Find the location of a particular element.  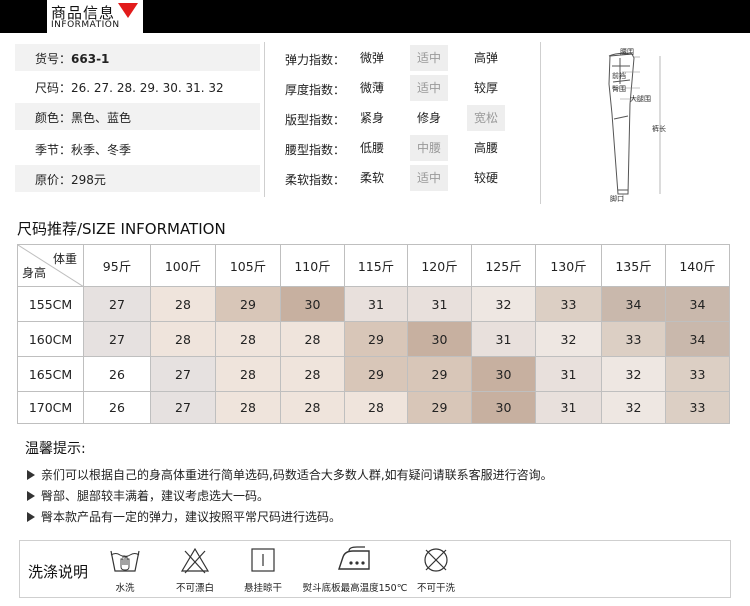

weight-header-cell: 135斤 is located at coordinates (633, 265).